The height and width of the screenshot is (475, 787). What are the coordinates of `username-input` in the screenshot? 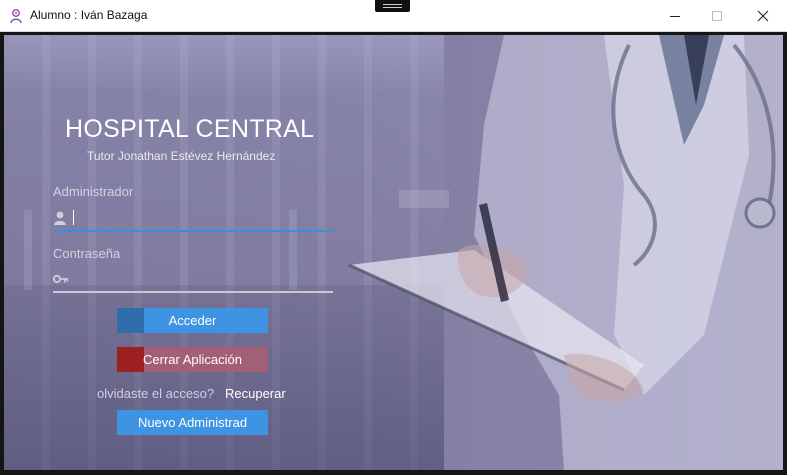 It's located at (200, 219).